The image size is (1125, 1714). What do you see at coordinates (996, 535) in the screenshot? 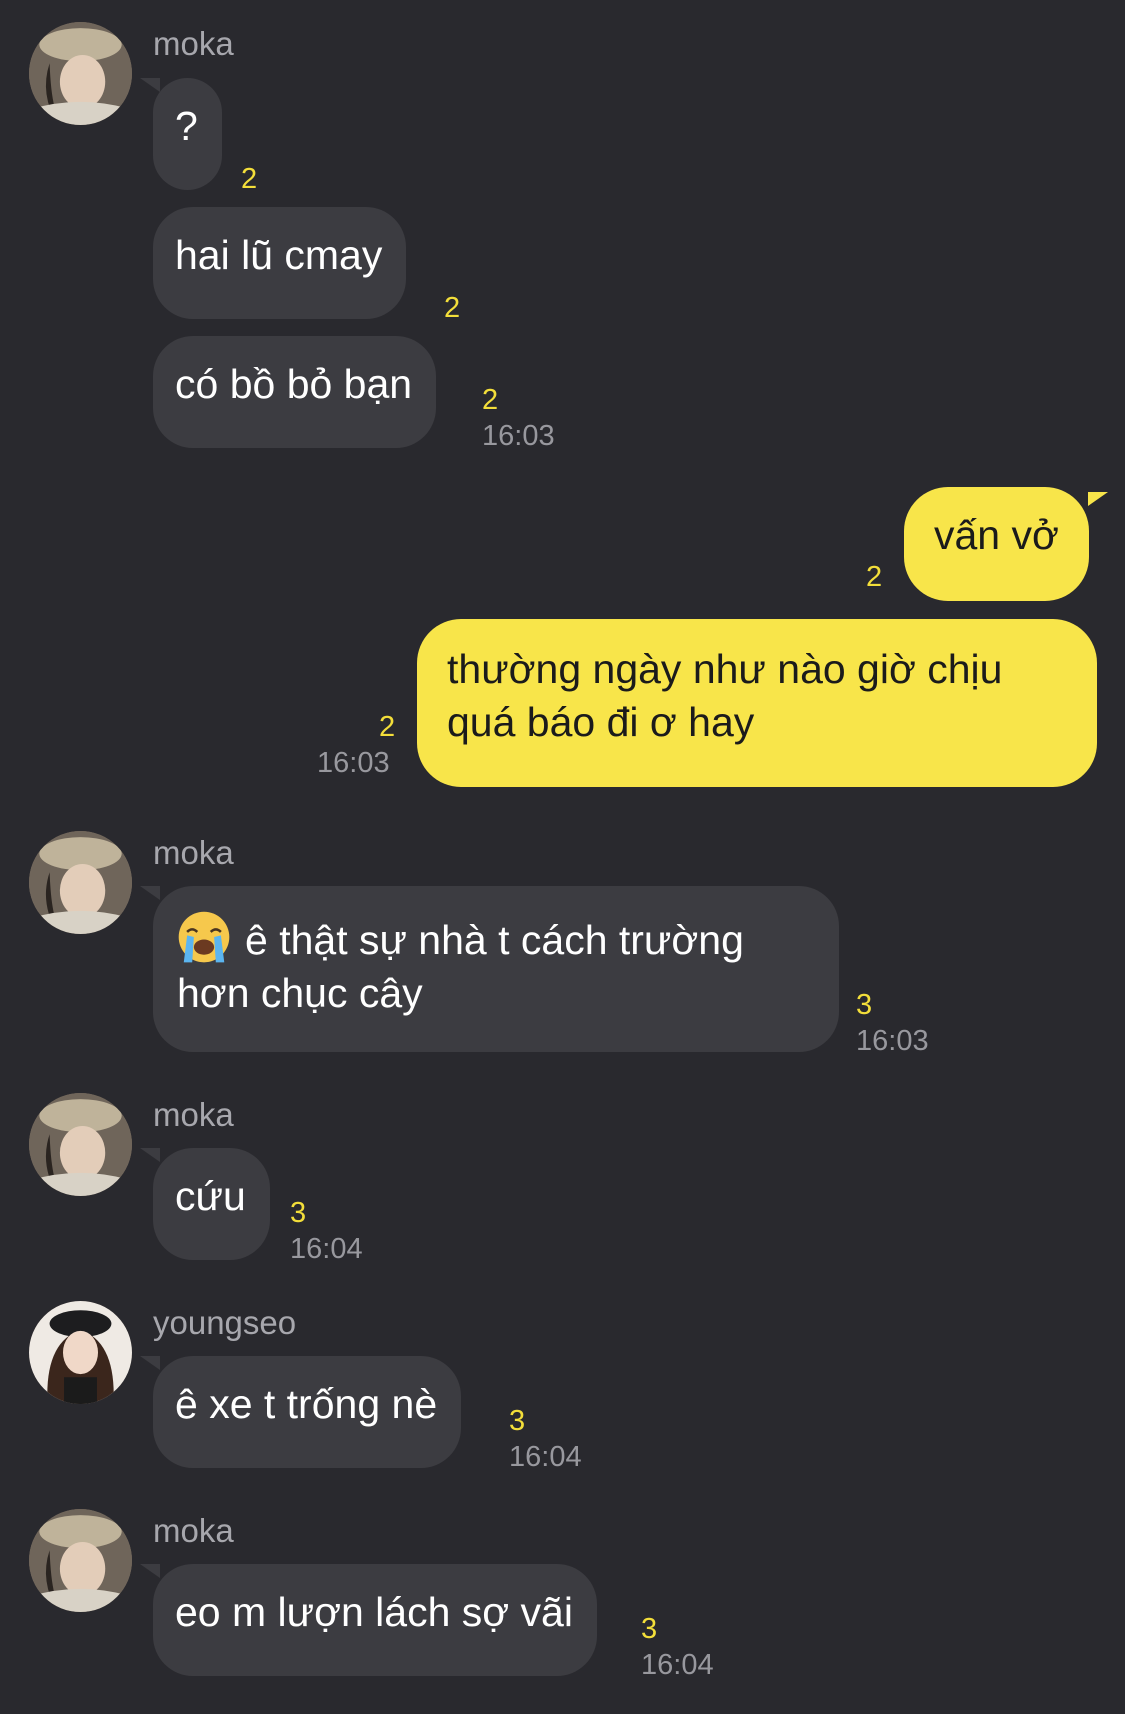
I see `message-text: vấn vở` at bounding box center [996, 535].